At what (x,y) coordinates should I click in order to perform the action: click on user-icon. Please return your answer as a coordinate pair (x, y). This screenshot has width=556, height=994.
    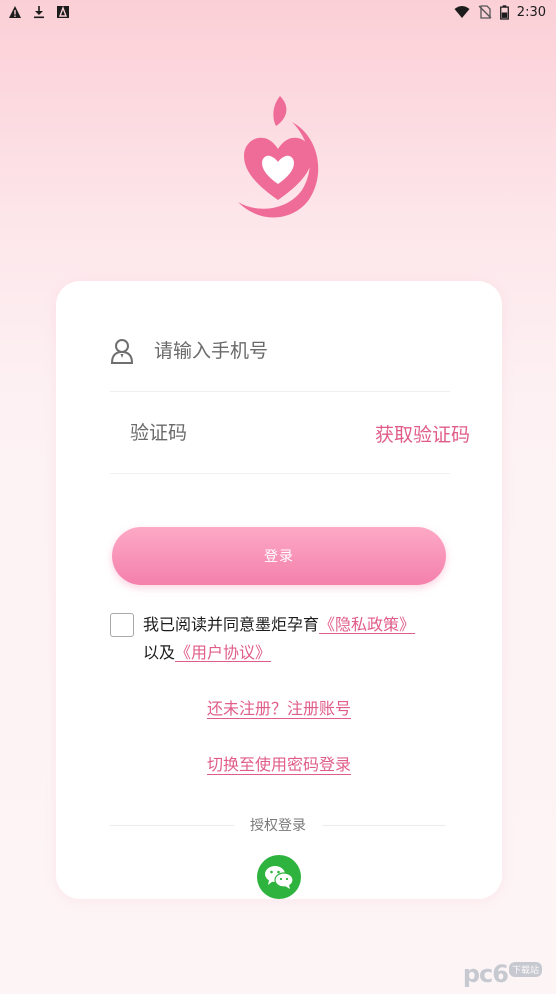
    Looking at the image, I should click on (122, 351).